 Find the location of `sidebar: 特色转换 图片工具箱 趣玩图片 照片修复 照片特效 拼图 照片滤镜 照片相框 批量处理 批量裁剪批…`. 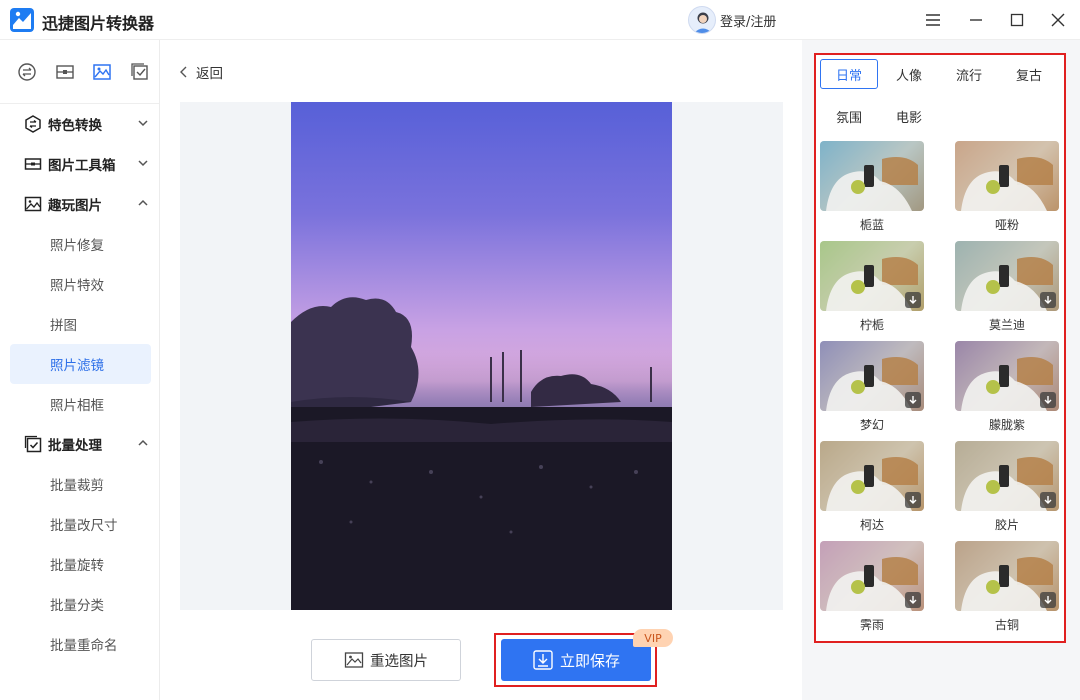

sidebar: 特色转换 图片工具箱 趣玩图片 照片修复 照片特效 拼图 照片滤镜 照片相框 批量处理 批量裁剪批… is located at coordinates (80, 370).